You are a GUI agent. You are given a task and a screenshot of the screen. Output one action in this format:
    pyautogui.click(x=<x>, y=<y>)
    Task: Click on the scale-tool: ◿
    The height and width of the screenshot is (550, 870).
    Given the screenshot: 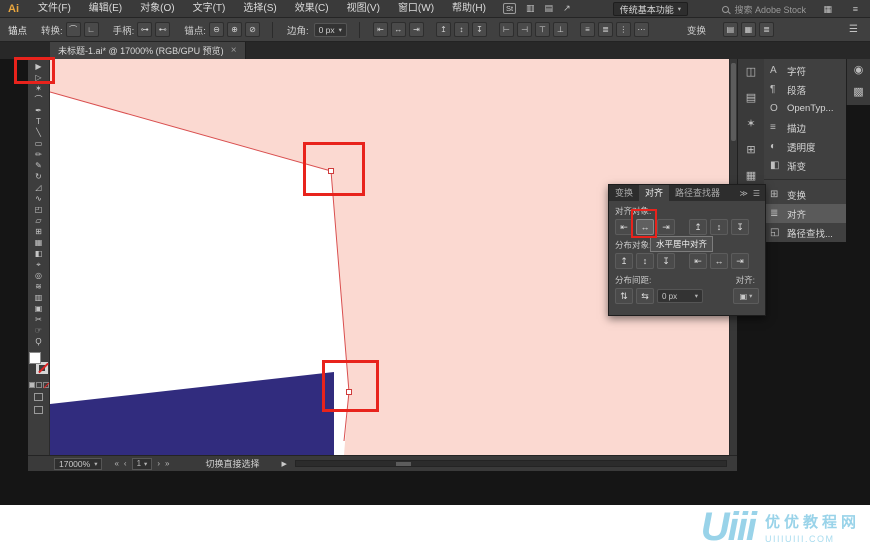 What is the action you would take?
    pyautogui.click(x=39, y=187)
    